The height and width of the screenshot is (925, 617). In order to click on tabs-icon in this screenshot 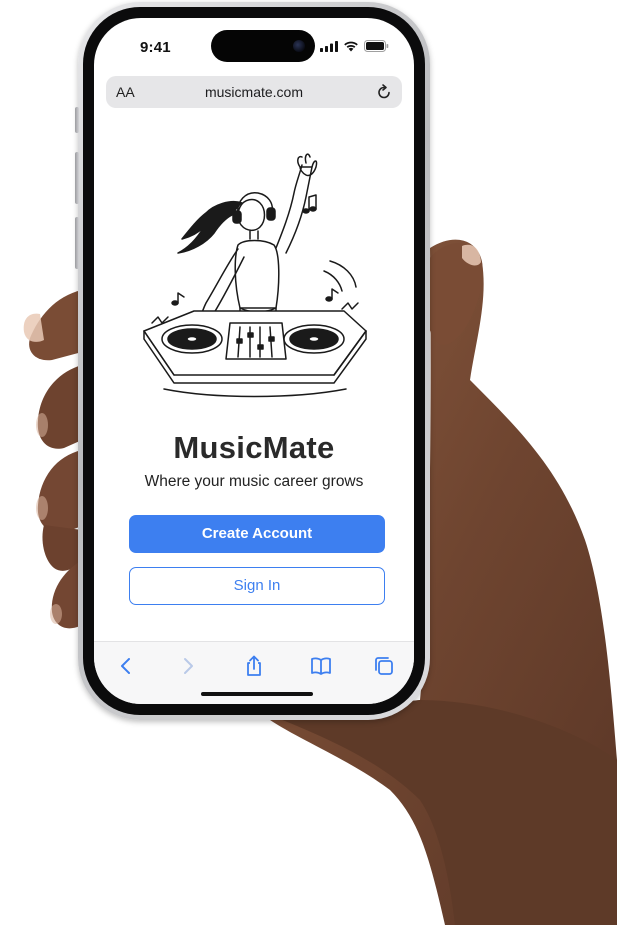, I will do `click(384, 666)`.